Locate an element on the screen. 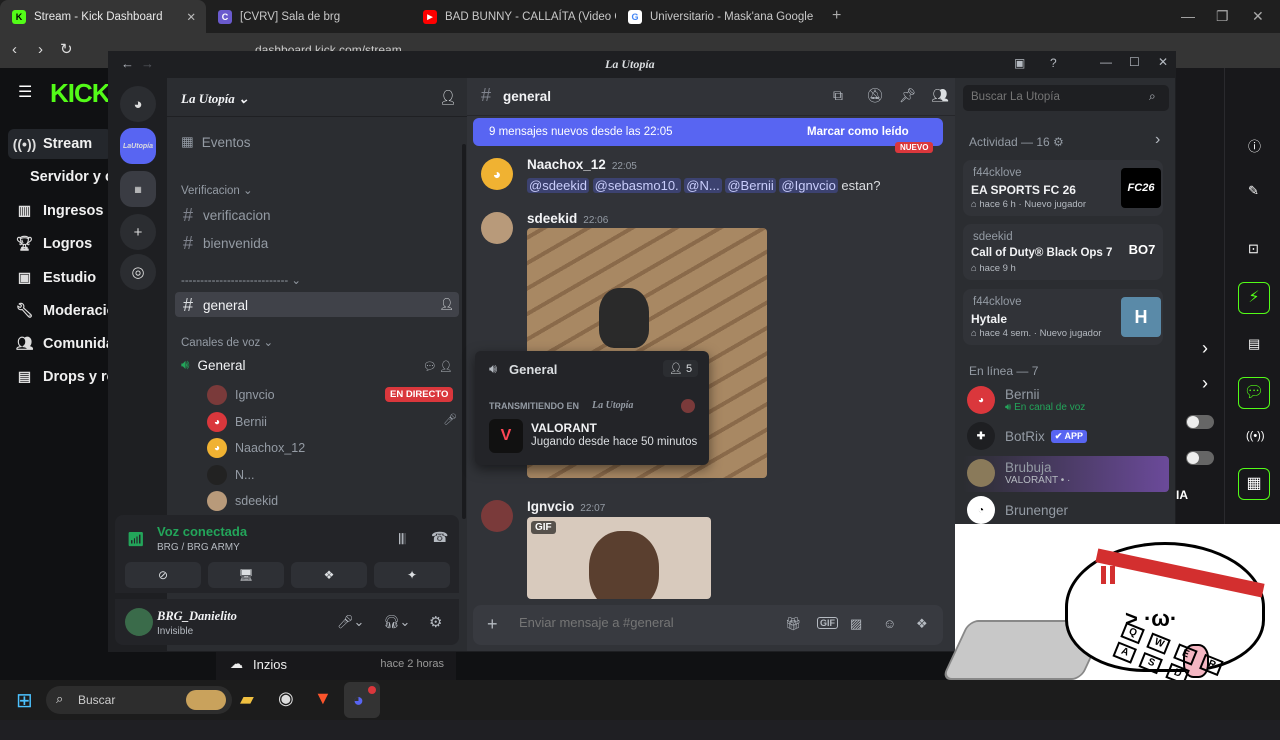 The width and height of the screenshot is (1280, 740). close-window-icon: ✕ is located at coordinates (1258, 16).